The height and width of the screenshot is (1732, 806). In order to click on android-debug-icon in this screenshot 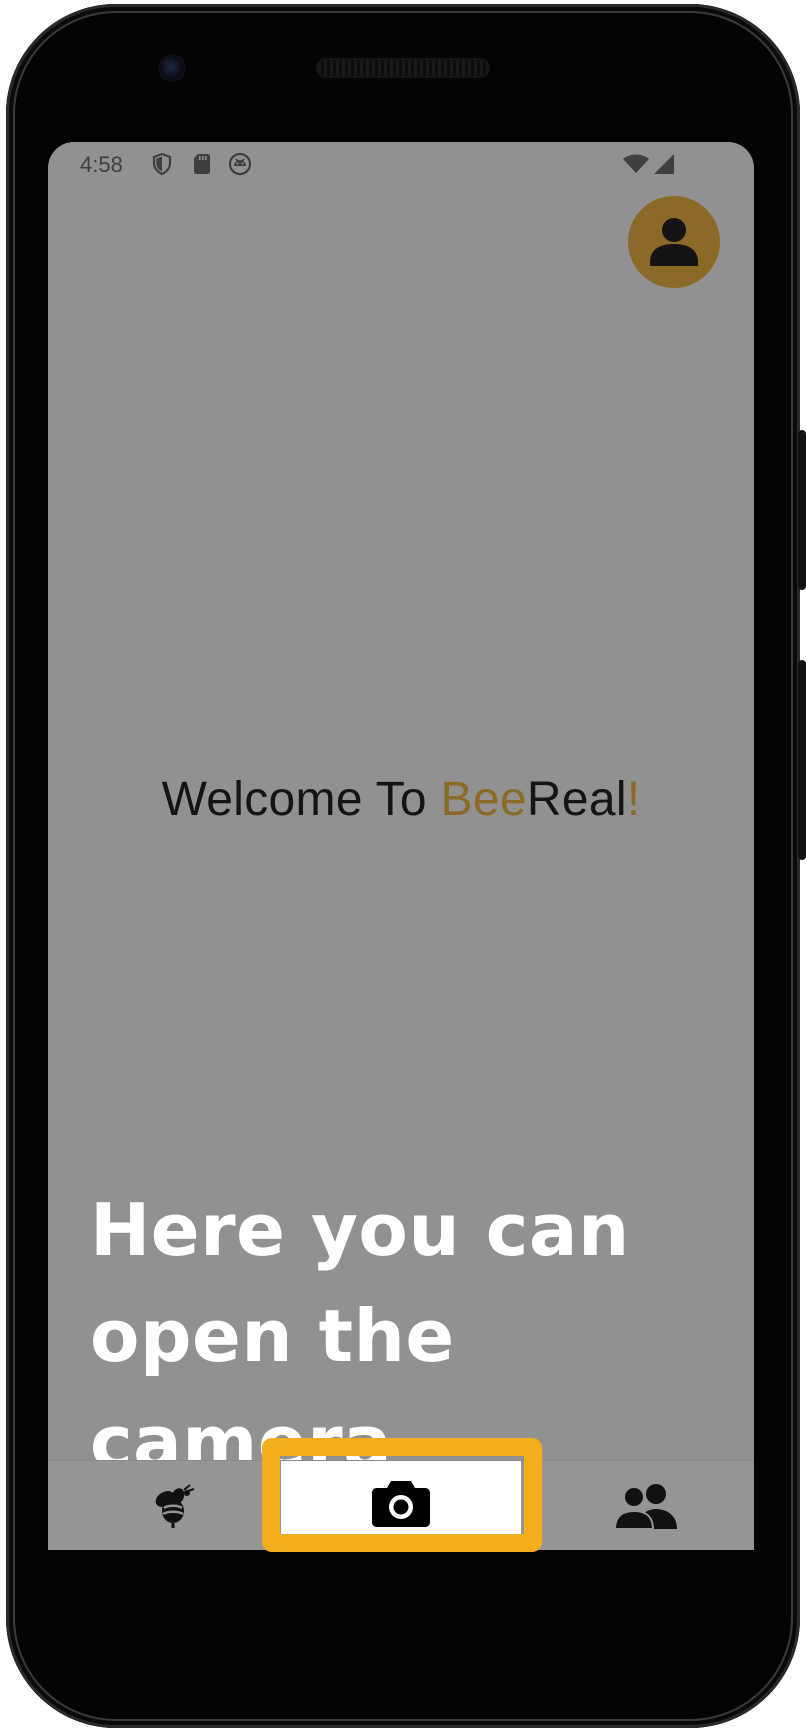, I will do `click(240, 164)`.